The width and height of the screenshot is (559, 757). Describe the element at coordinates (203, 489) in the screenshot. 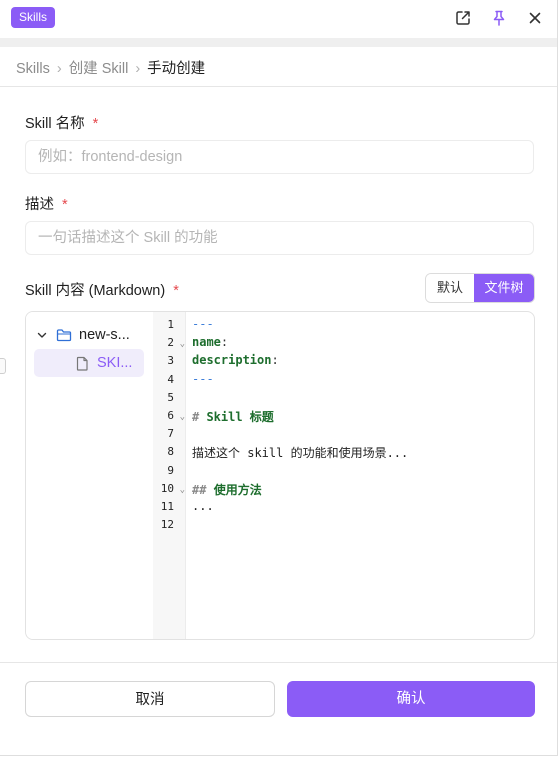

I see `code-token: ##` at that location.